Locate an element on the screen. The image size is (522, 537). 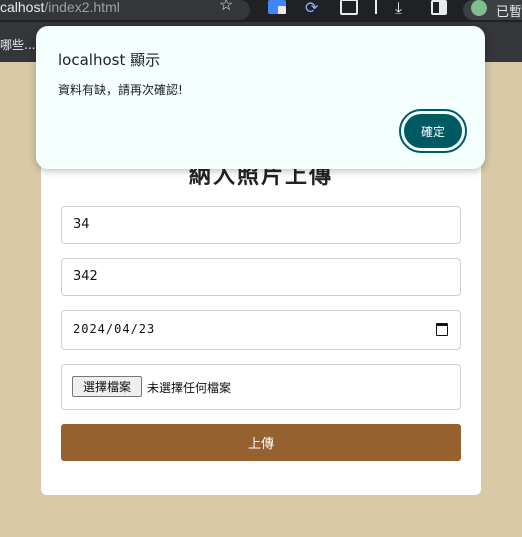
name-input is located at coordinates (257, 224).